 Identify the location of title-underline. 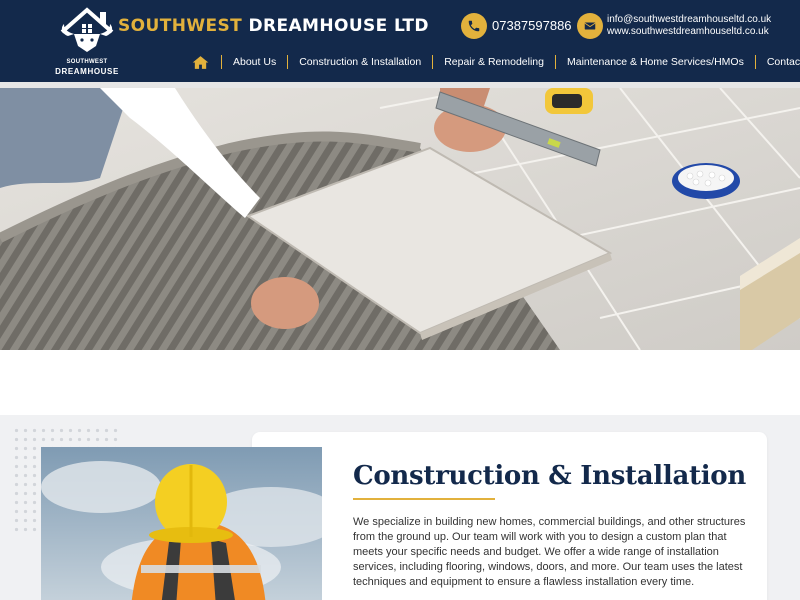
(424, 499).